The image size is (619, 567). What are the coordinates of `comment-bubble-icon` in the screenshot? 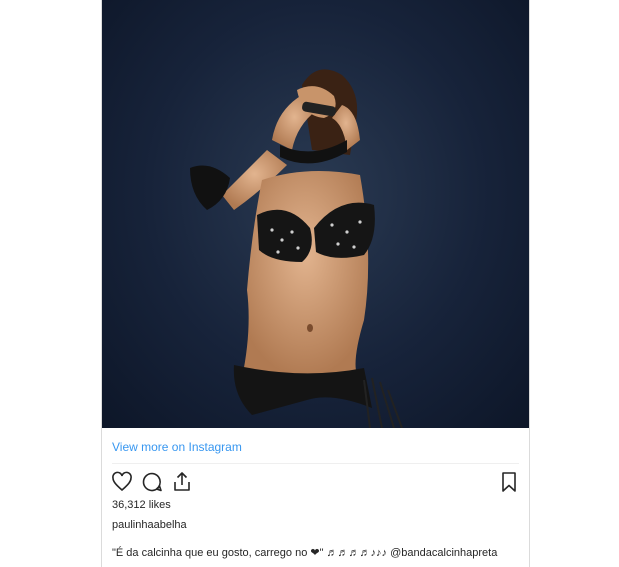 It's located at (152, 482).